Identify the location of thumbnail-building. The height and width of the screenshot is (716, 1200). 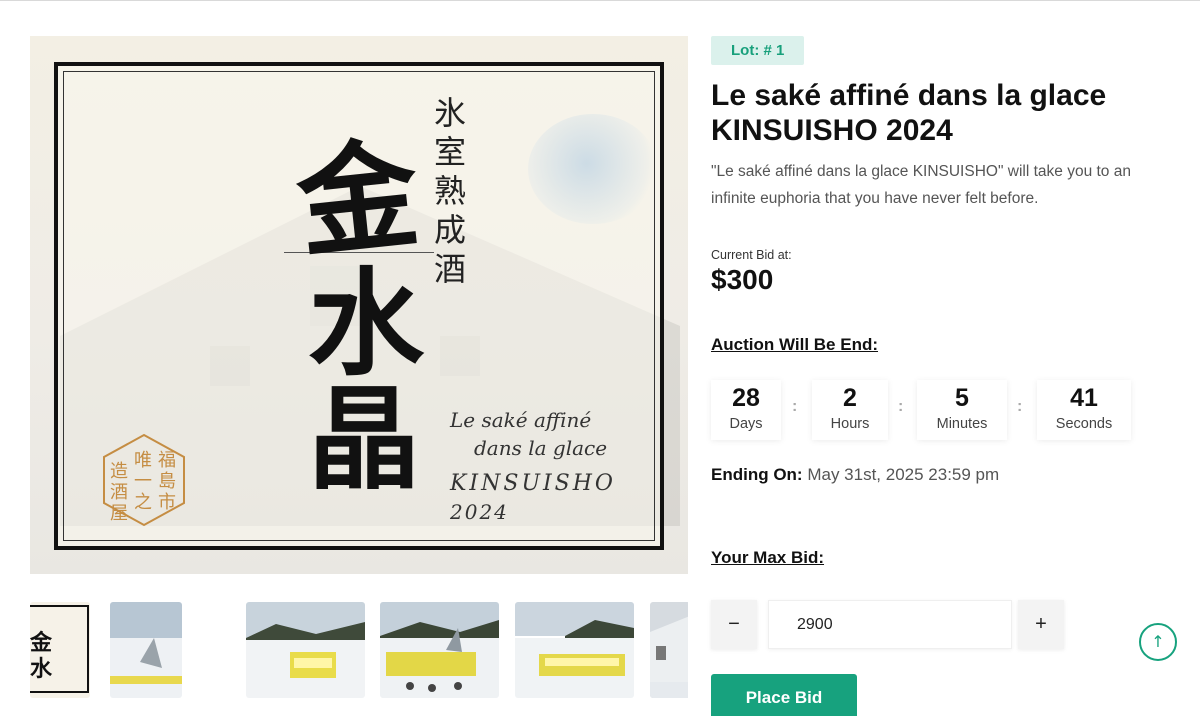
(669, 650).